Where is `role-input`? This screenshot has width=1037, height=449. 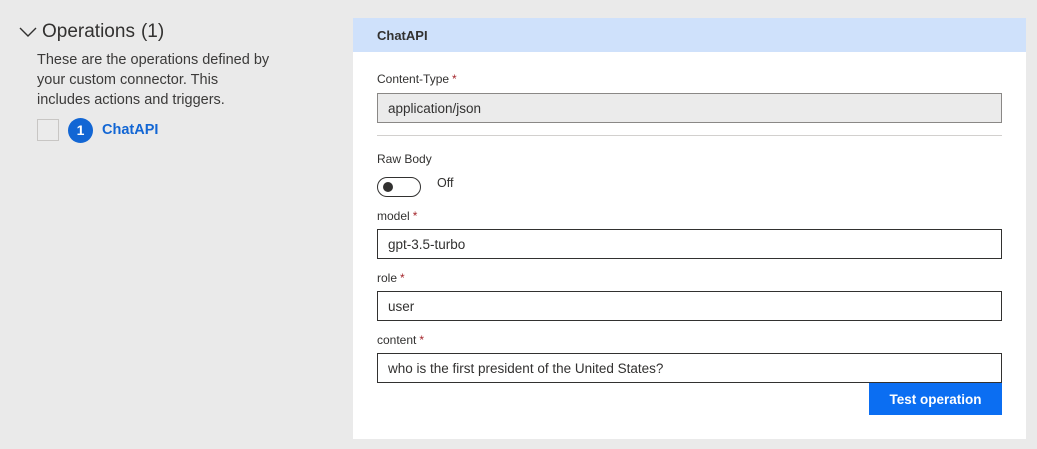
role-input is located at coordinates (689, 306).